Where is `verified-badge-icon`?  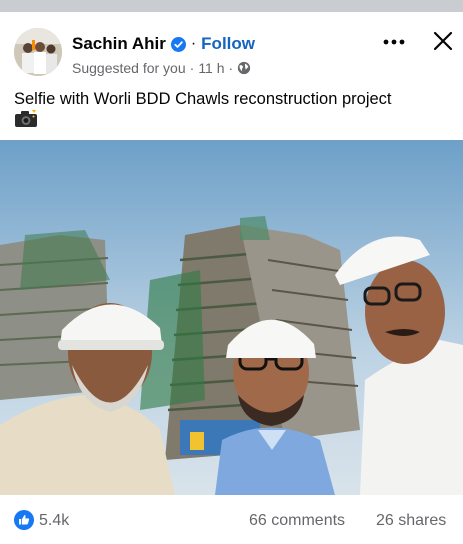 verified-badge-icon is located at coordinates (178, 44).